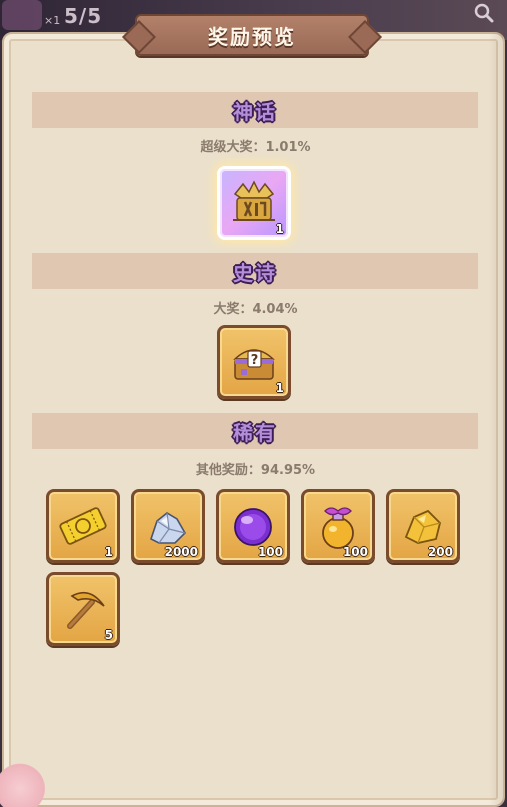 The height and width of the screenshot is (807, 507). Describe the element at coordinates (86, 610) in the screenshot. I see `pickaxe-icon` at that location.